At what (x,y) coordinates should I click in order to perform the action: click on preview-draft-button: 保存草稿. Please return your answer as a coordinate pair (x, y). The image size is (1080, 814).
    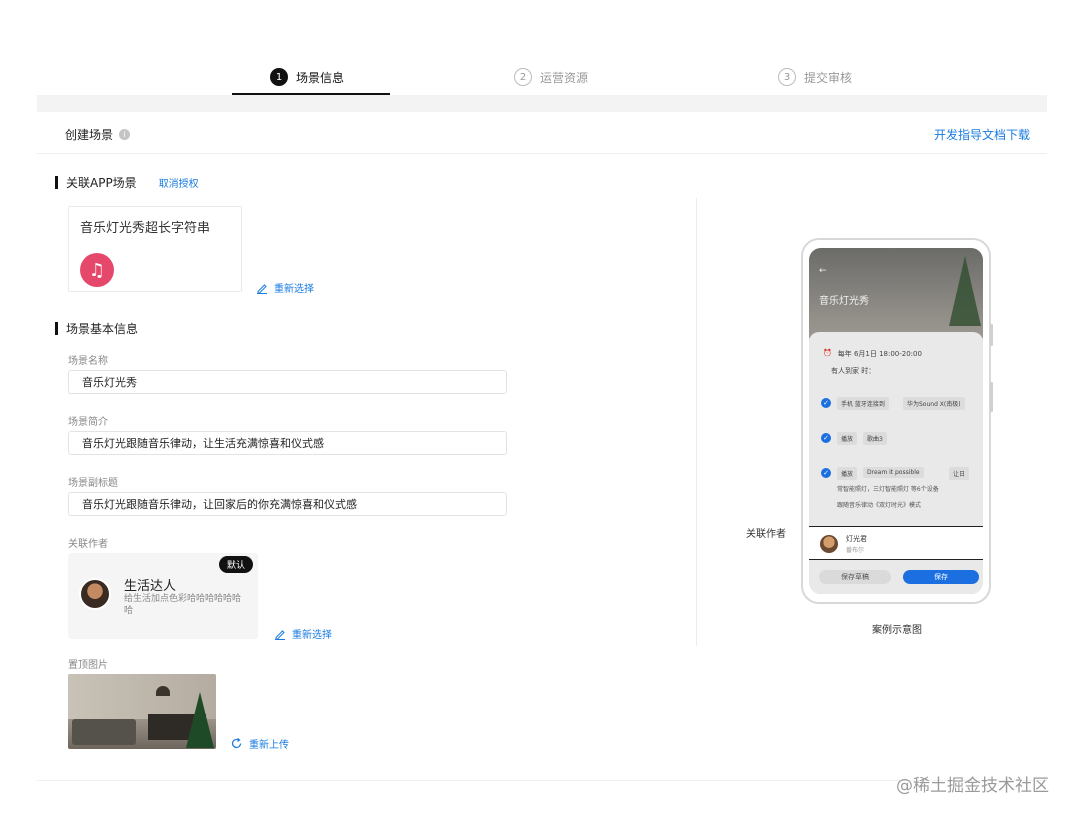
    Looking at the image, I should click on (855, 577).